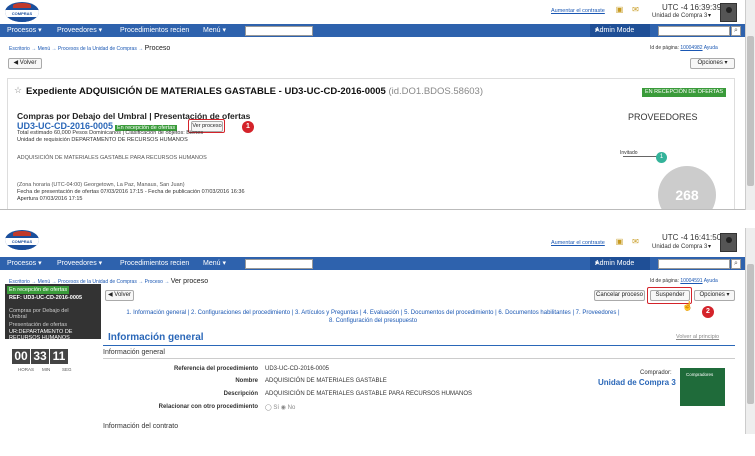  Describe the element at coordinates (656, 373) in the screenshot. I see `buyer-label: Comprador:` at that location.